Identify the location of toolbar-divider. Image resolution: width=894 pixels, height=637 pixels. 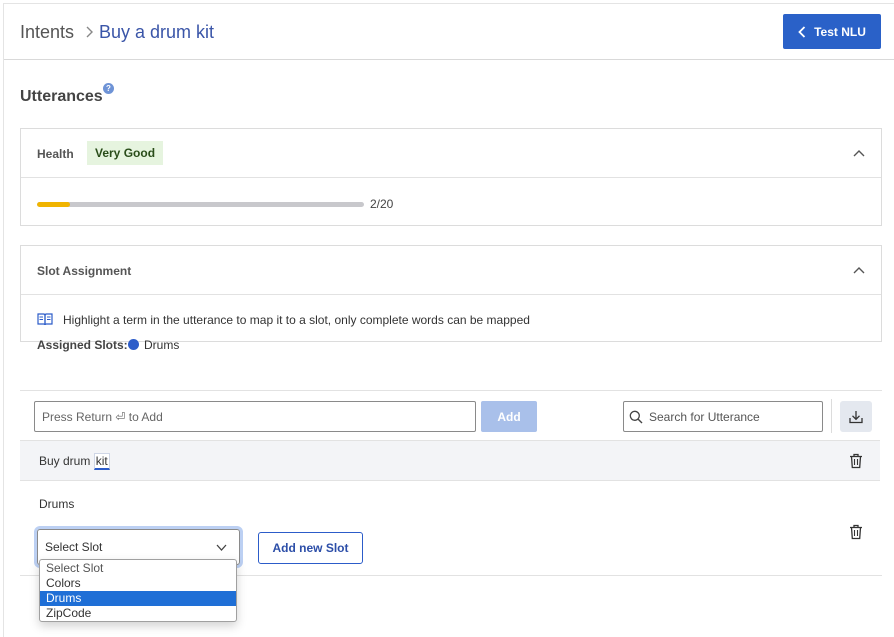
(831, 416).